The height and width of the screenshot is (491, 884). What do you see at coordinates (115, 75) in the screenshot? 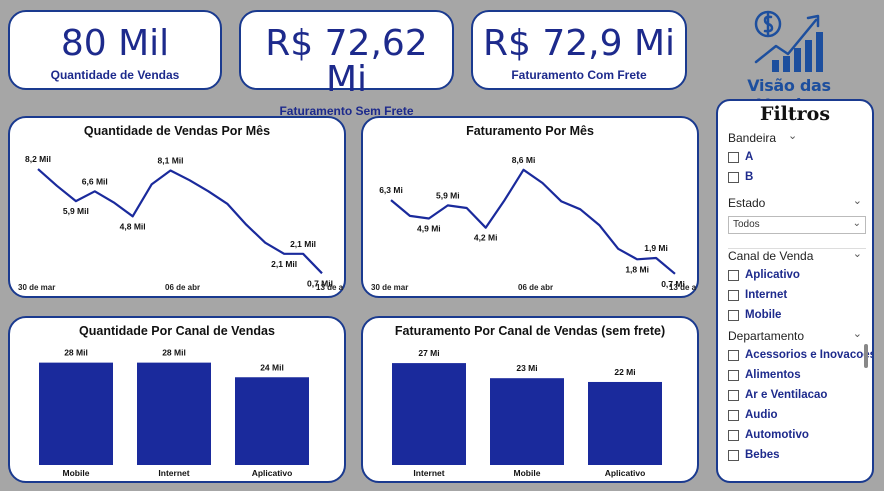
I see `kpi-label: Quantidade de Vendas` at bounding box center [115, 75].